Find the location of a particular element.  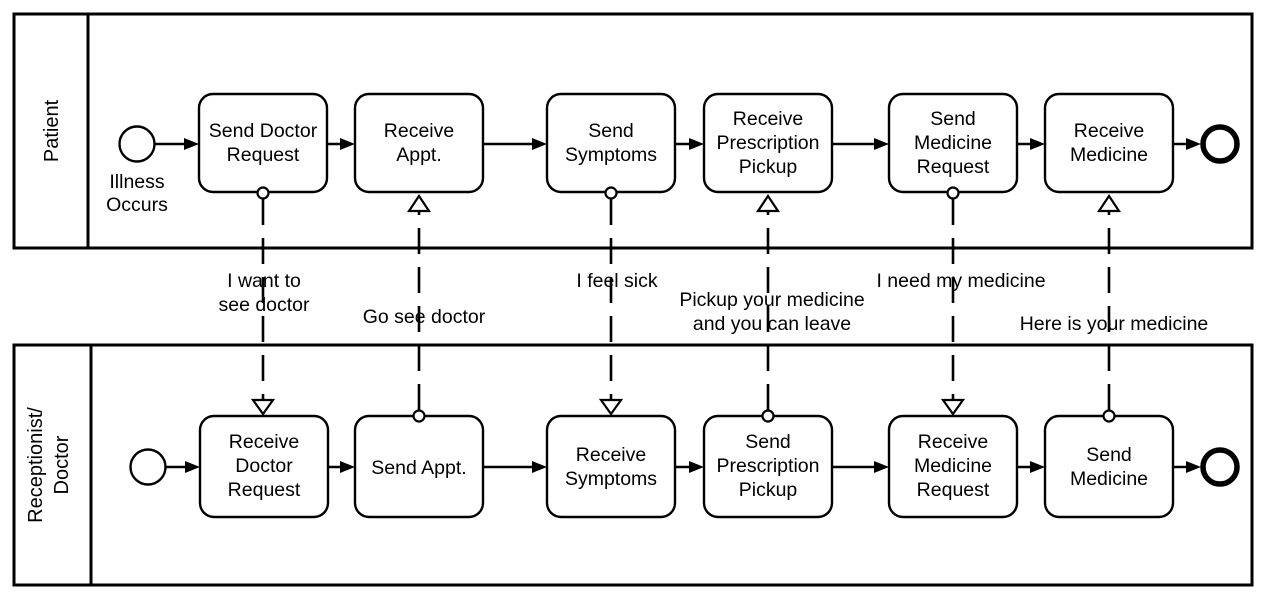

task-r5: Receive Medicine Request is located at coordinates (953, 466).